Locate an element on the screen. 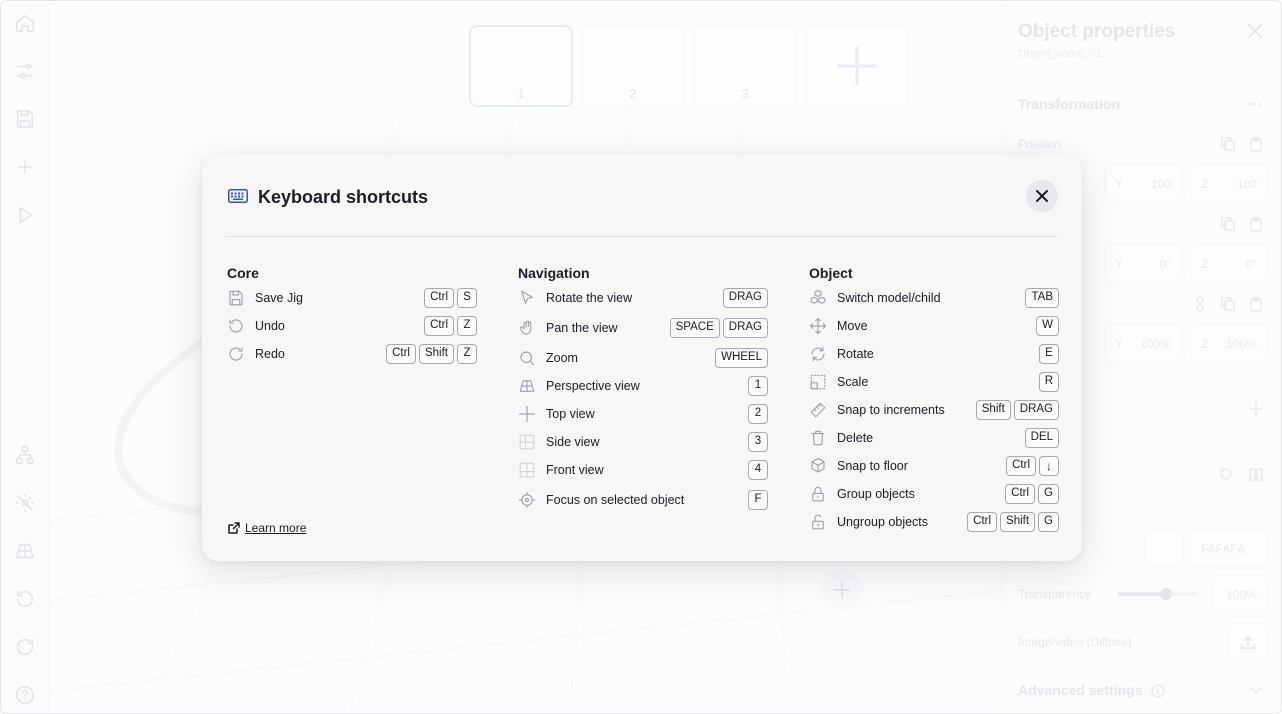  key-cap: WHEEL is located at coordinates (741, 358).